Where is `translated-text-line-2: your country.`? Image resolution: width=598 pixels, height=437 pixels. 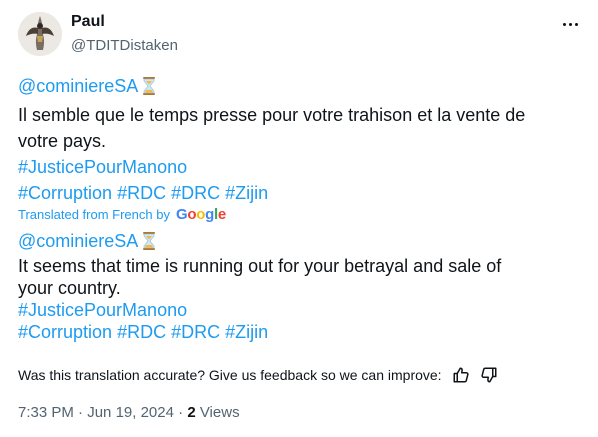
translated-text-line-2: your country. is located at coordinates (69, 288).